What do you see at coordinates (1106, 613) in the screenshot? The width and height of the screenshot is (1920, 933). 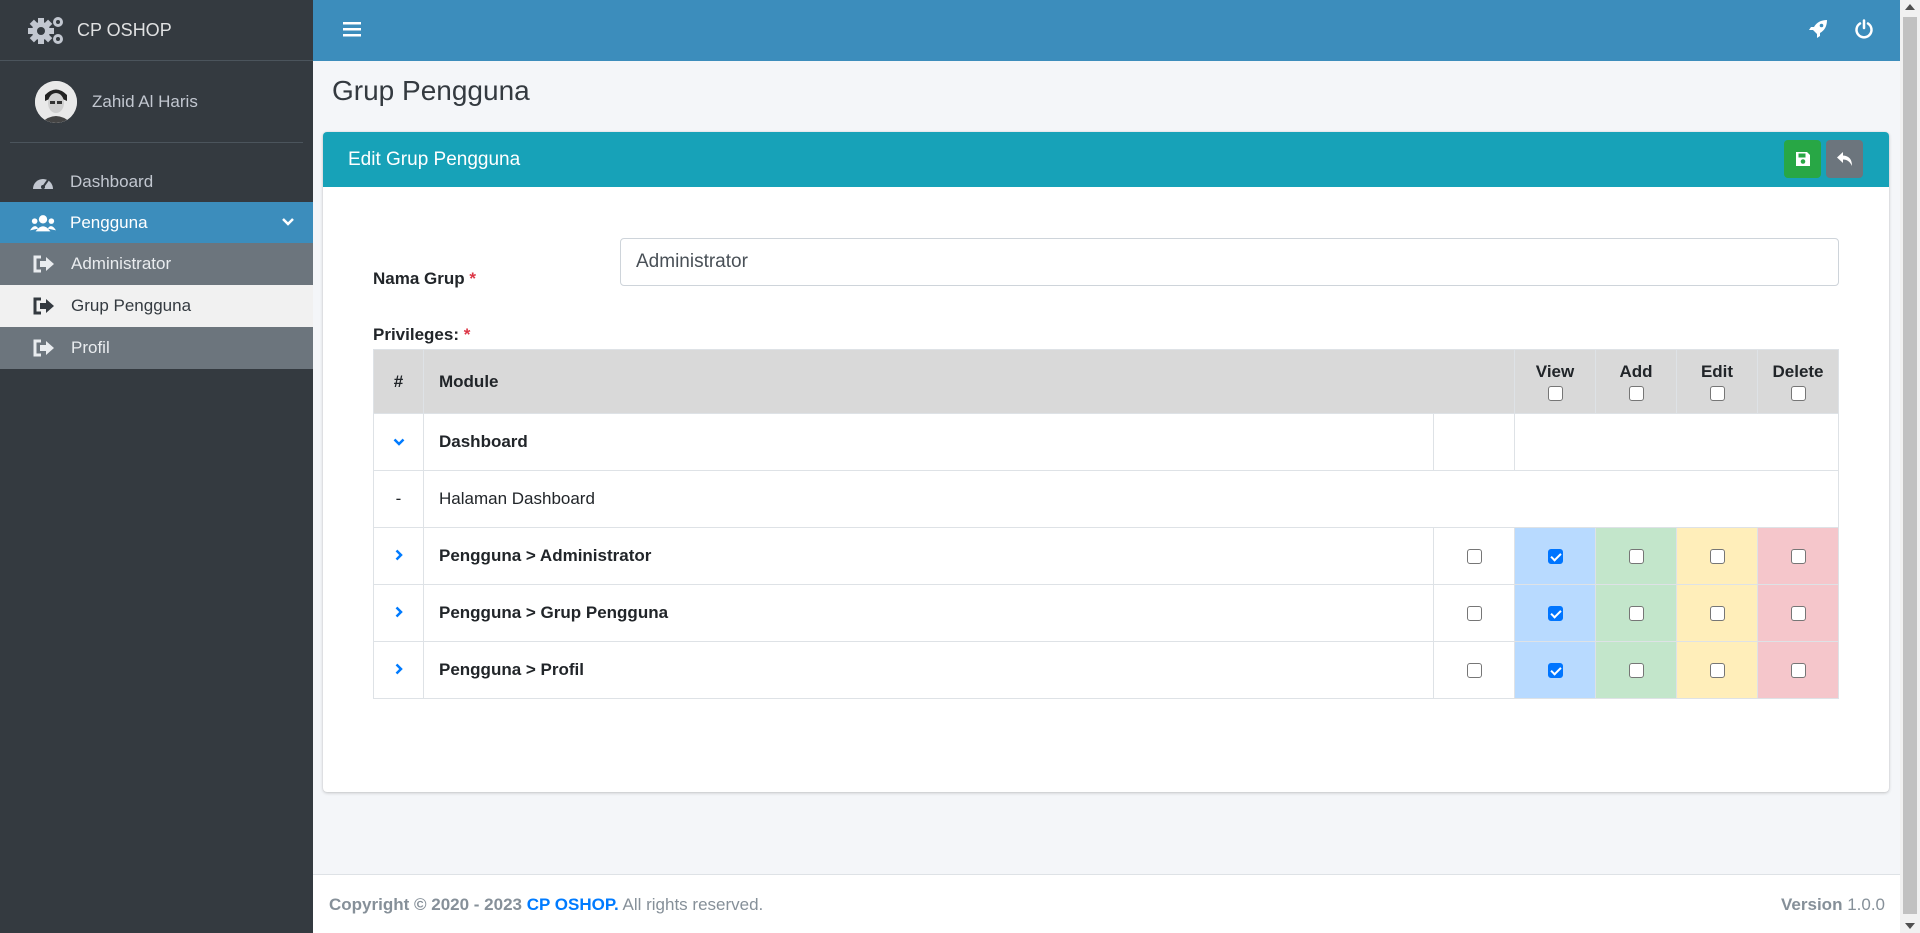 I see `table-row: Pengguna > Grup Pengguna` at bounding box center [1106, 613].